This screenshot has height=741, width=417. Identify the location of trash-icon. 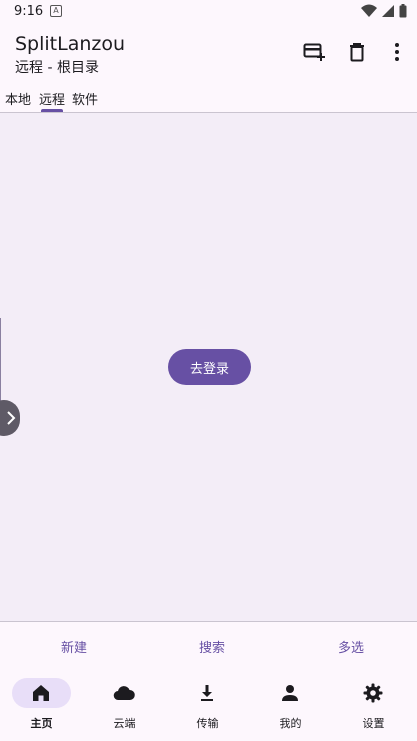
(357, 52).